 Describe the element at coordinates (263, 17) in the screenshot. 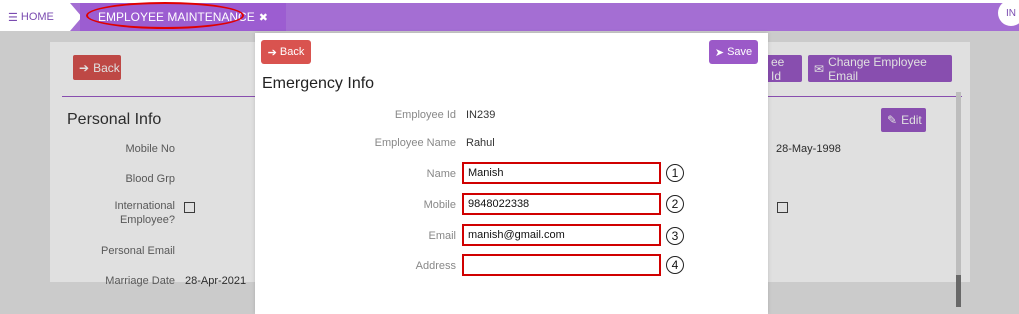

I see `close-icon: ✖` at that location.